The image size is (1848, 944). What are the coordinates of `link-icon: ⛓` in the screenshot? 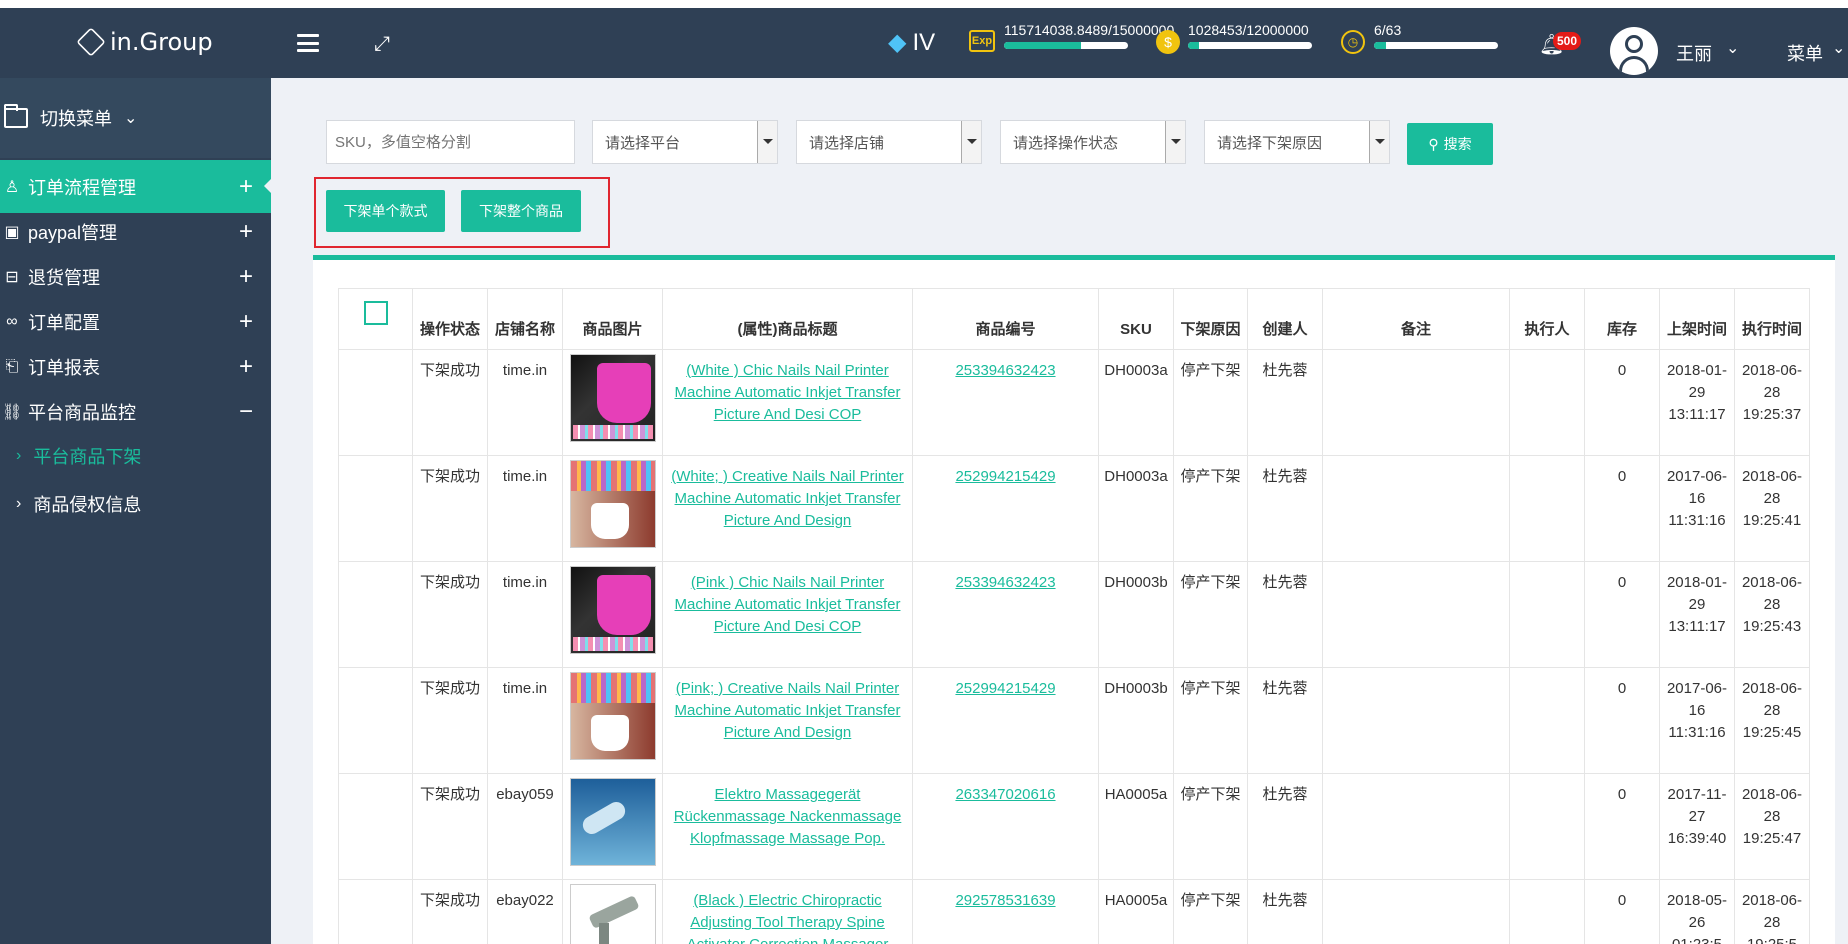 It's located at (12, 412).